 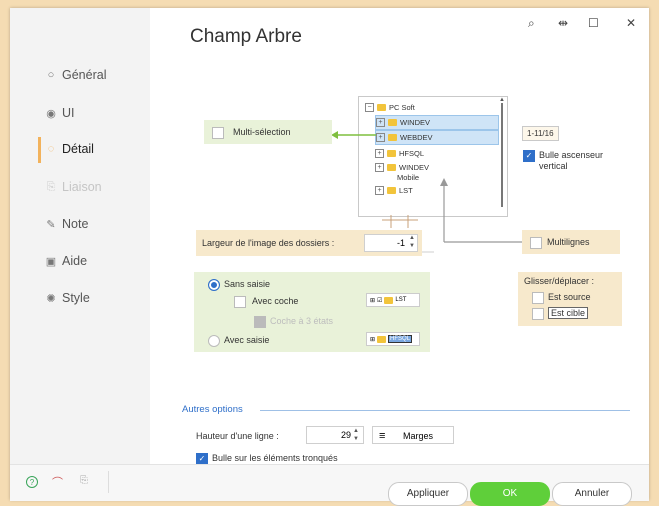 I want to click on avec-coche-preview: ⊞ ☑ LST, so click(x=393, y=300).